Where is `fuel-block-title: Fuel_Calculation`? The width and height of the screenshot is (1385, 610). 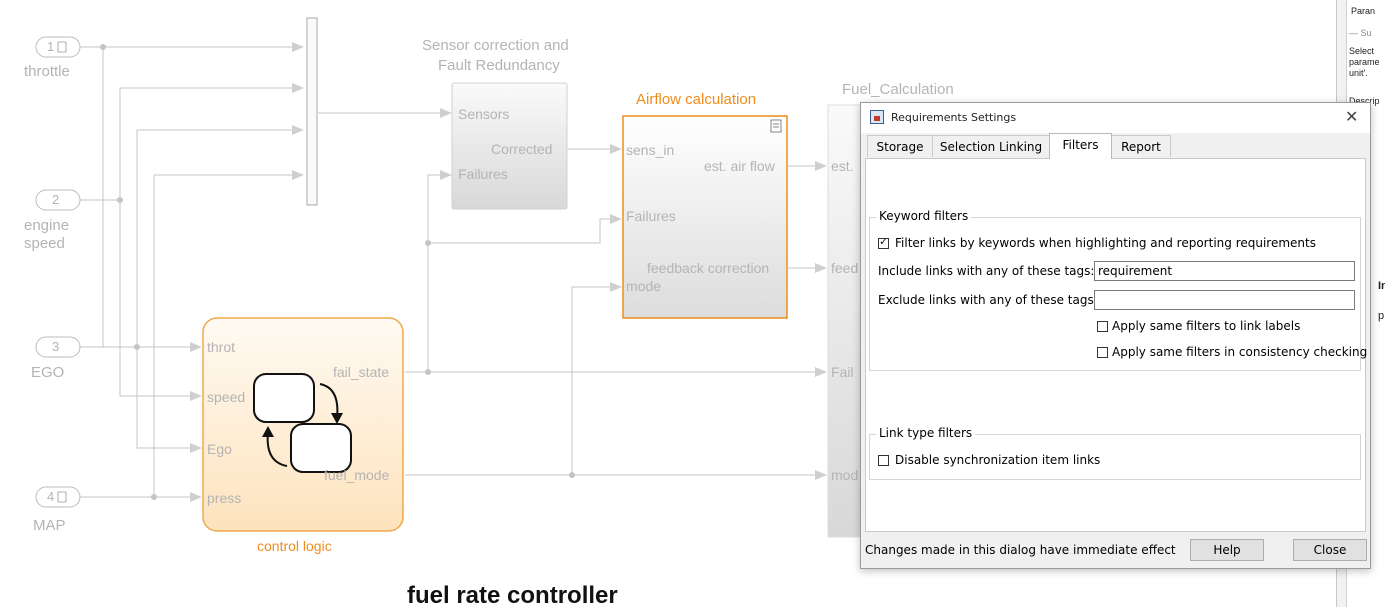 fuel-block-title: Fuel_Calculation is located at coordinates (898, 89).